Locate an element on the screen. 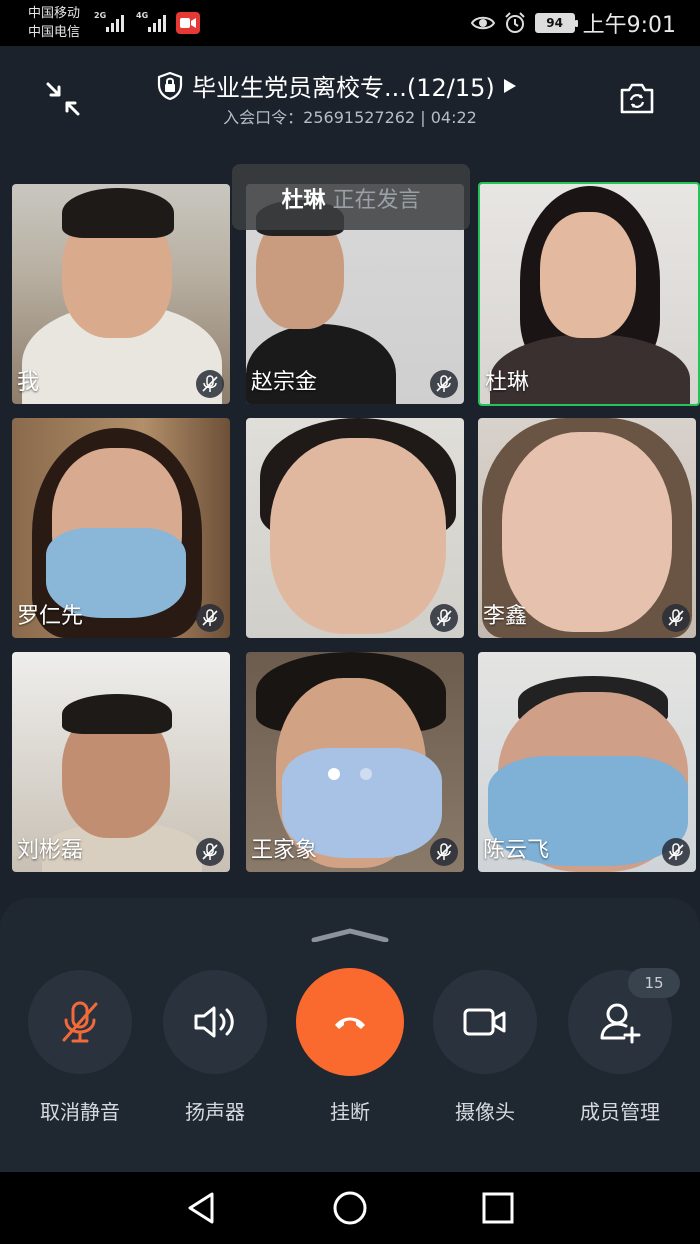  screen-record-icon is located at coordinates (188, 23).